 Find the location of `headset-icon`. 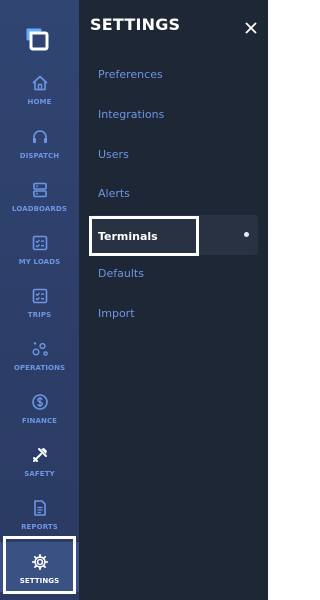

headset-icon is located at coordinates (40, 137).